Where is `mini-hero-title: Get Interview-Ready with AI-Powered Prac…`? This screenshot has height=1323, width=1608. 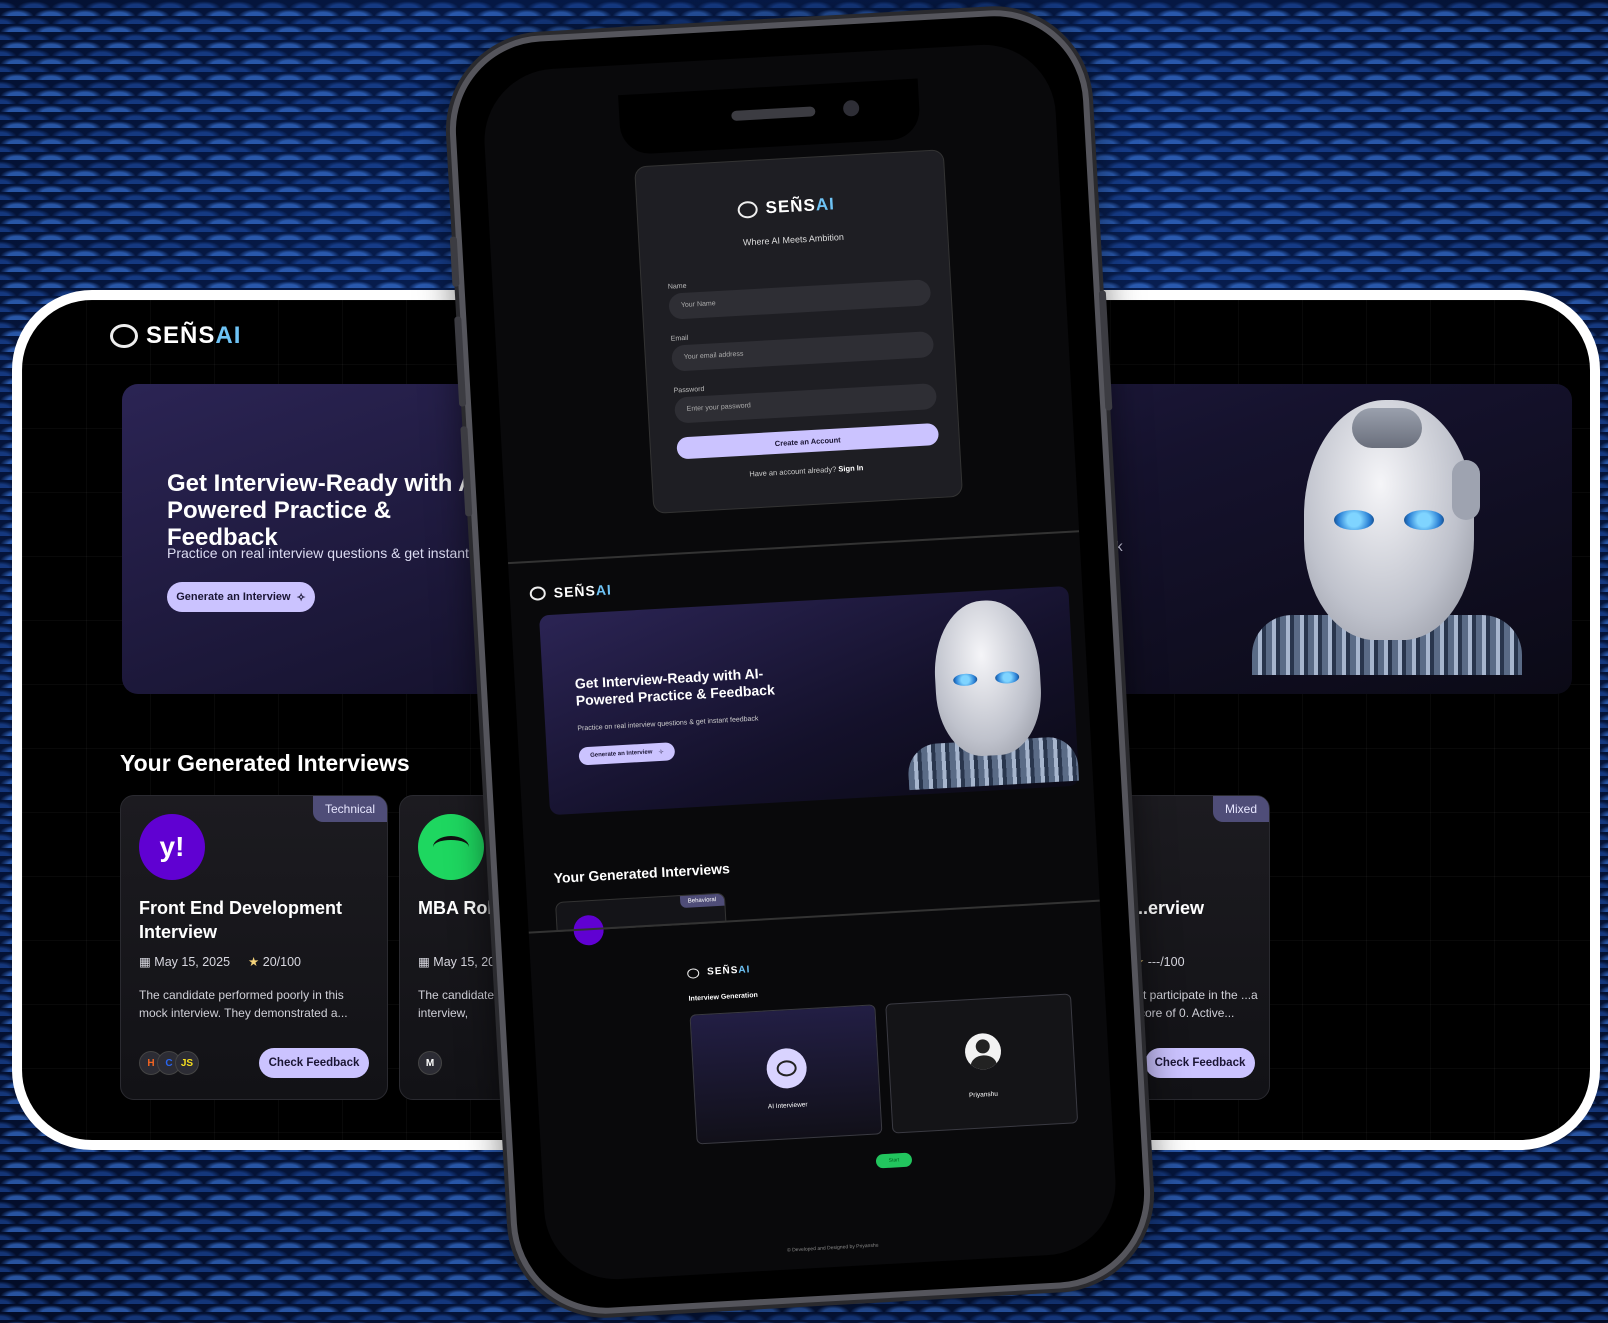
mini-hero-title: Get Interview-Ready with AI-Powered Prac… is located at coordinates (675, 687).